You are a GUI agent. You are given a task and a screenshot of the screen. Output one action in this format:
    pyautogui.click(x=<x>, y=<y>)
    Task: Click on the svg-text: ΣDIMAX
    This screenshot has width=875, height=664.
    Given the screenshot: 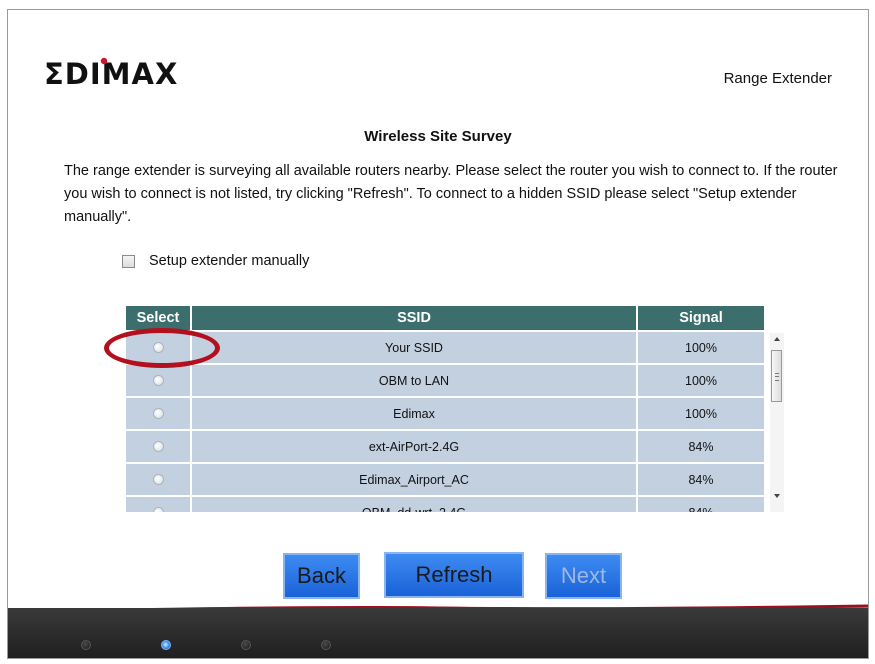 What is the action you would take?
    pyautogui.click(x=111, y=73)
    